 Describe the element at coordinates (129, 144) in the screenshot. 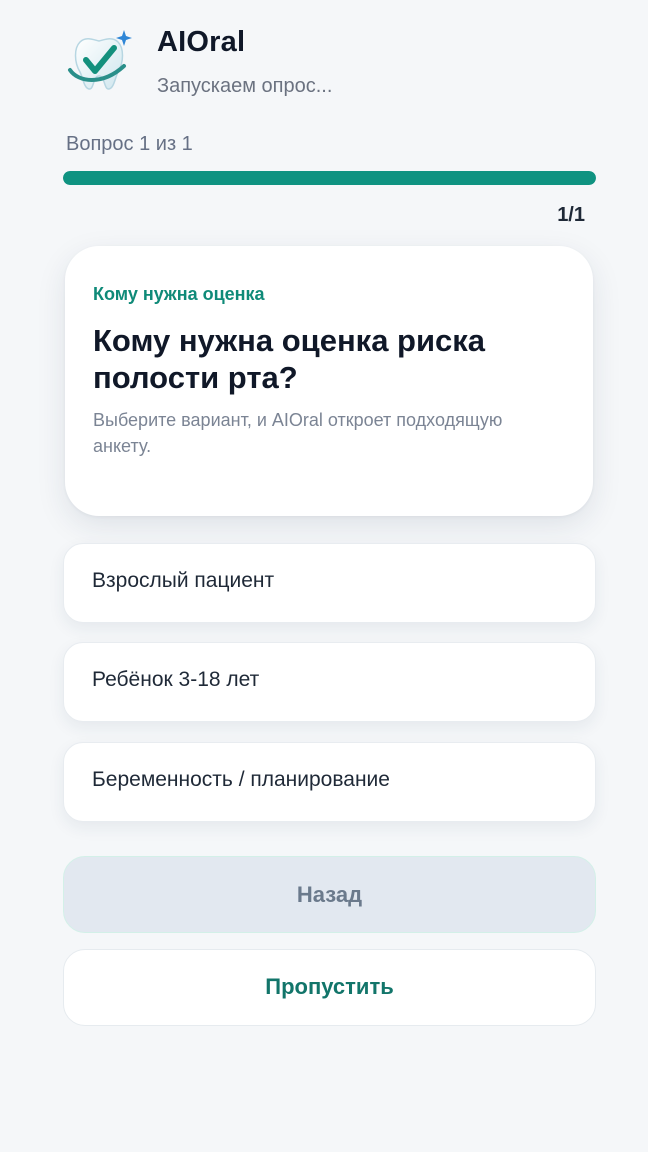

I see `progress-label: Вопрос 1 из 1` at that location.